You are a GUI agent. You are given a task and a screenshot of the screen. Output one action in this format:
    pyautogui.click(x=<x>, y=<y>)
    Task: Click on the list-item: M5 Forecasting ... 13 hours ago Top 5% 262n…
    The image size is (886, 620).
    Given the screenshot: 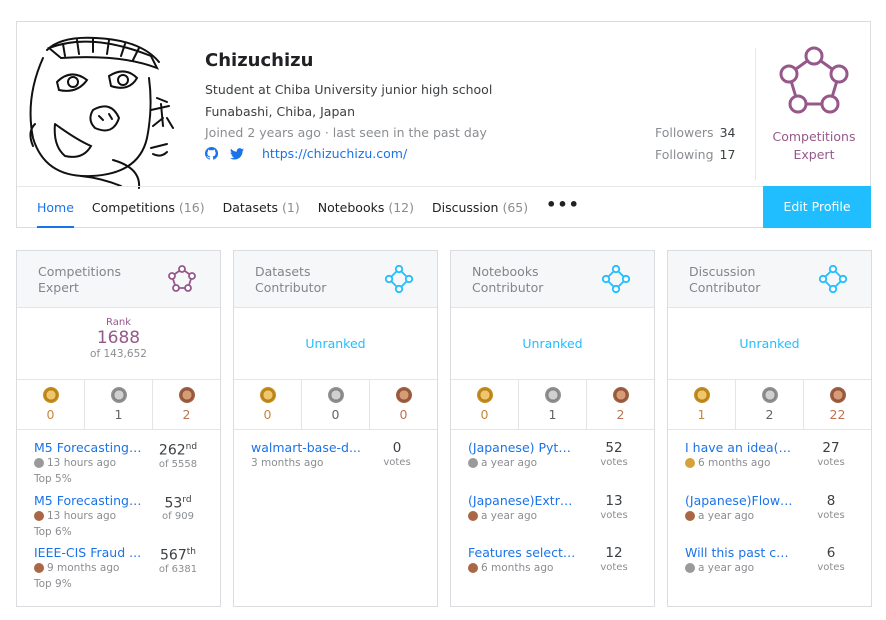 What is the action you would take?
    pyautogui.click(x=118, y=466)
    